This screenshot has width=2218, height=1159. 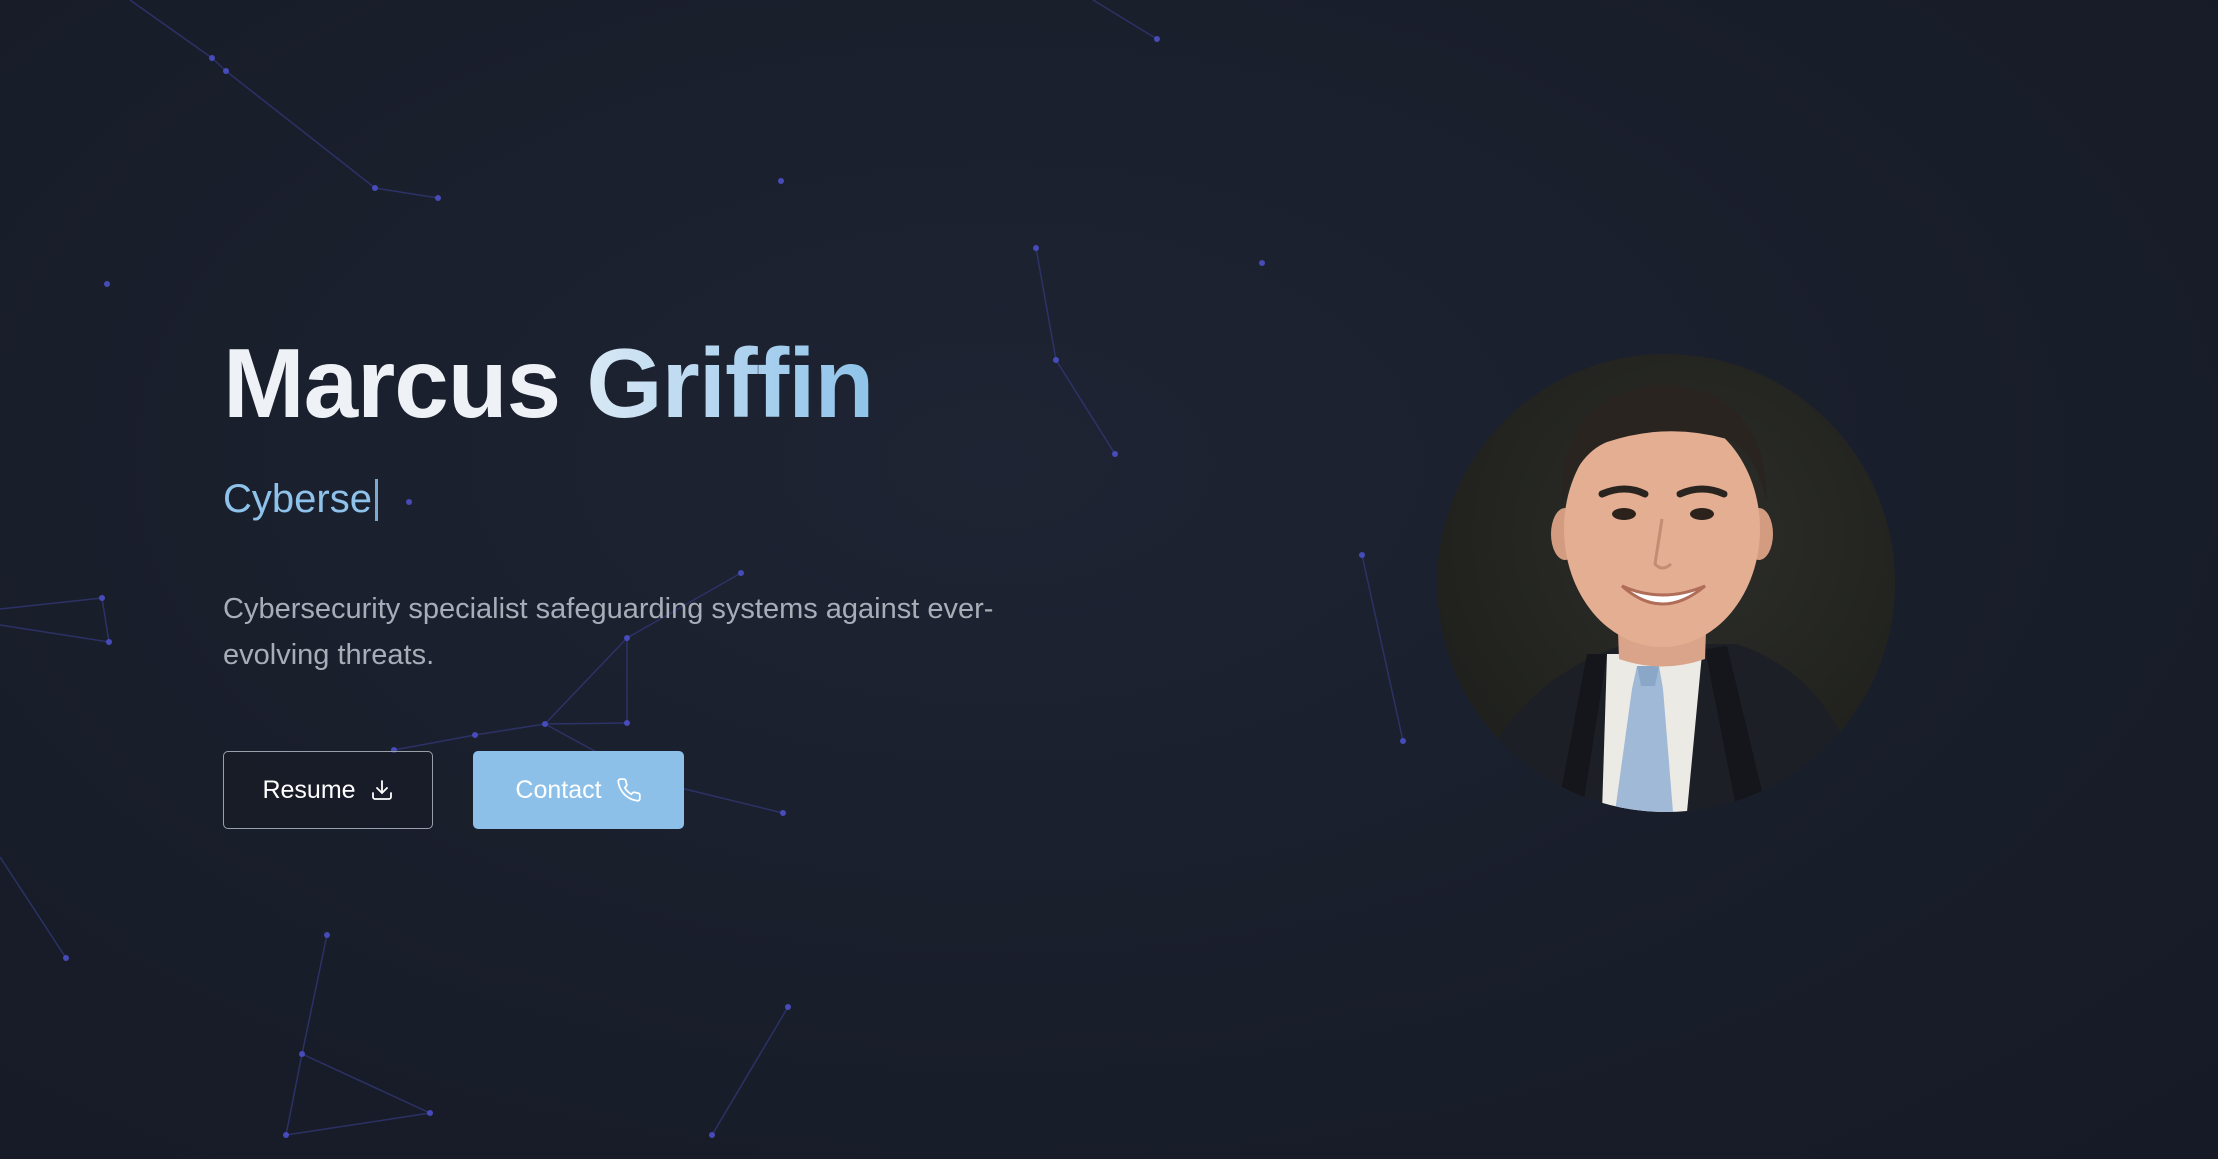 I want to click on phone-icon, so click(x=628, y=790).